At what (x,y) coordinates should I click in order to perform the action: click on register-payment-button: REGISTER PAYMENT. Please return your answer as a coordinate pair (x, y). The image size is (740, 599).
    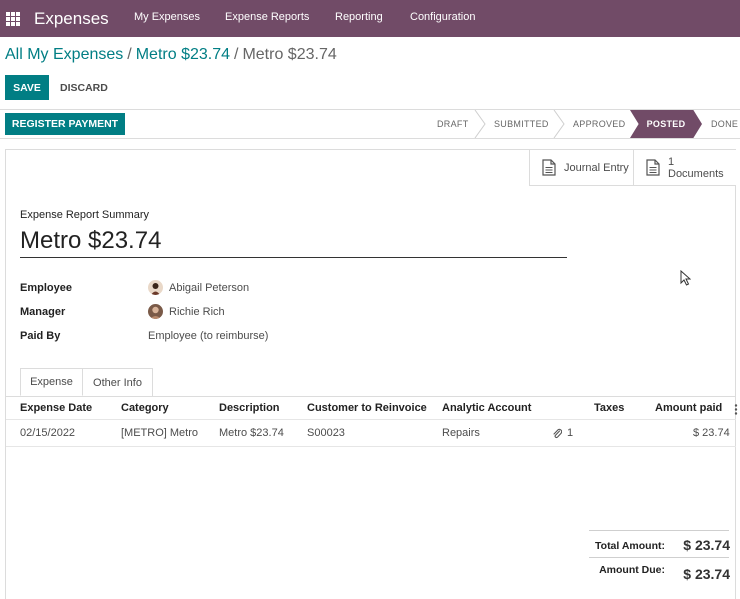
    Looking at the image, I should click on (65, 124).